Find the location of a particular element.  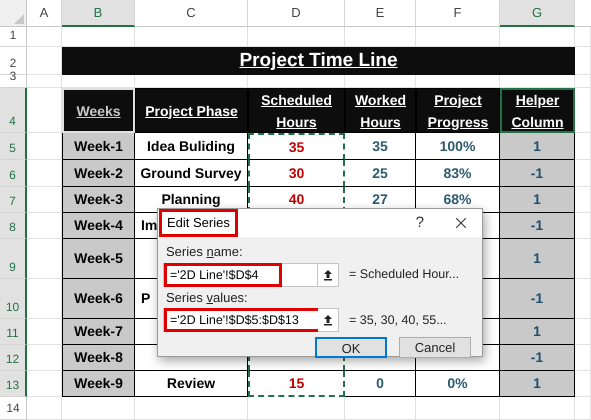

ok-button: OK is located at coordinates (351, 347).